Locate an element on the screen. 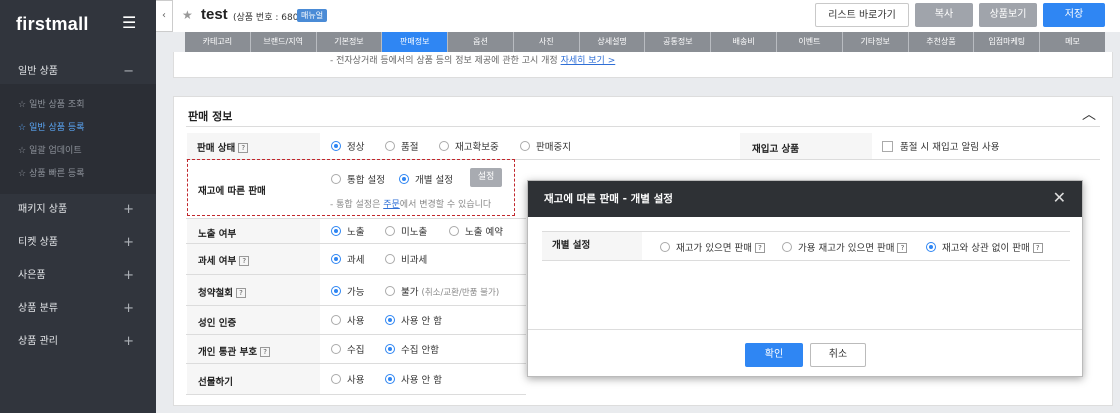 This screenshot has width=1120, height=413. tab-etc: 기타정보 is located at coordinates (875, 42).